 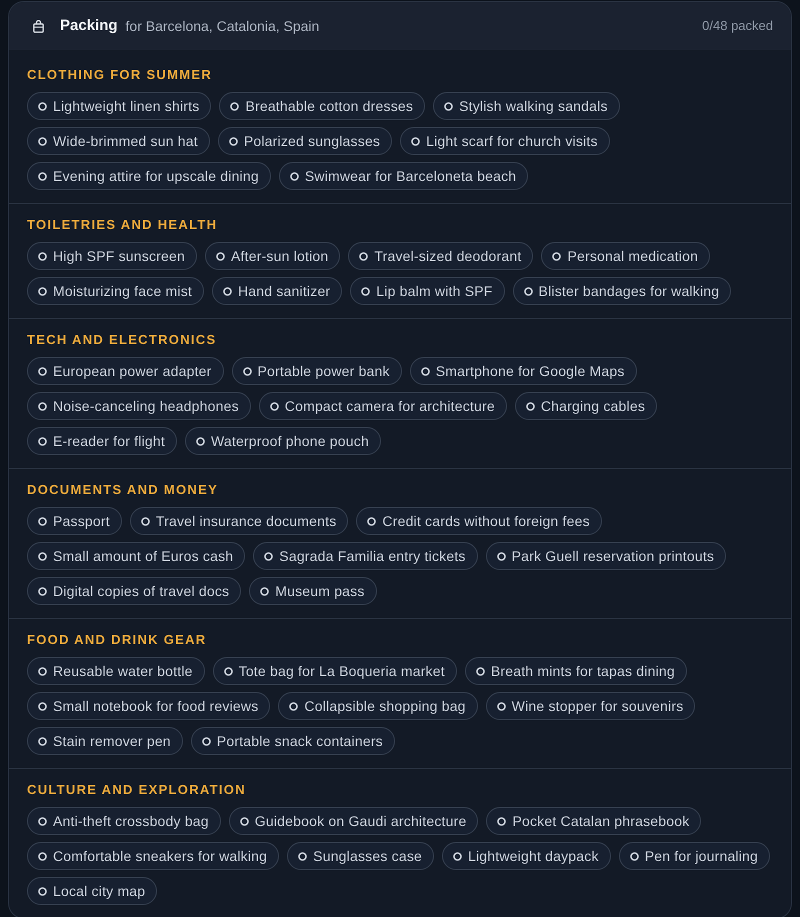 I want to click on packing-item-chip: Breathable cotton dresses, so click(x=322, y=106).